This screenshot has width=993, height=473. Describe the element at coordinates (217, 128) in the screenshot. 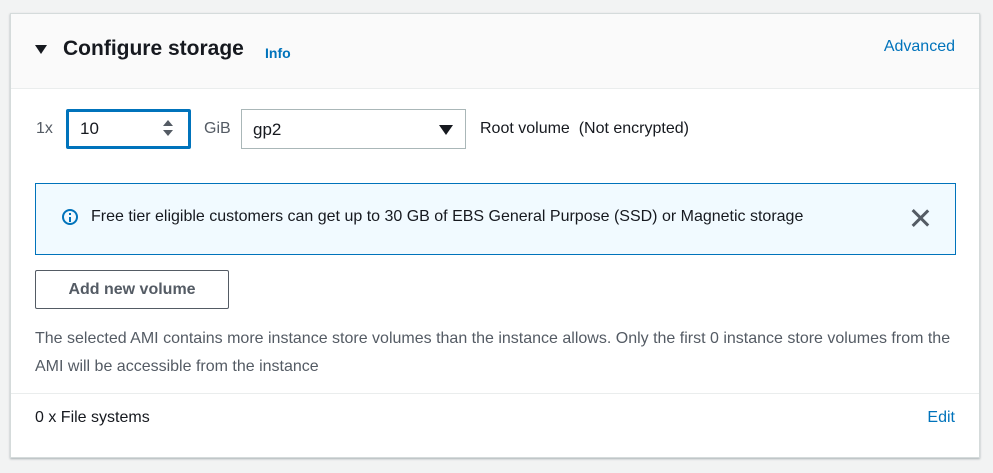

I see `volume-unit-label: GiB` at that location.